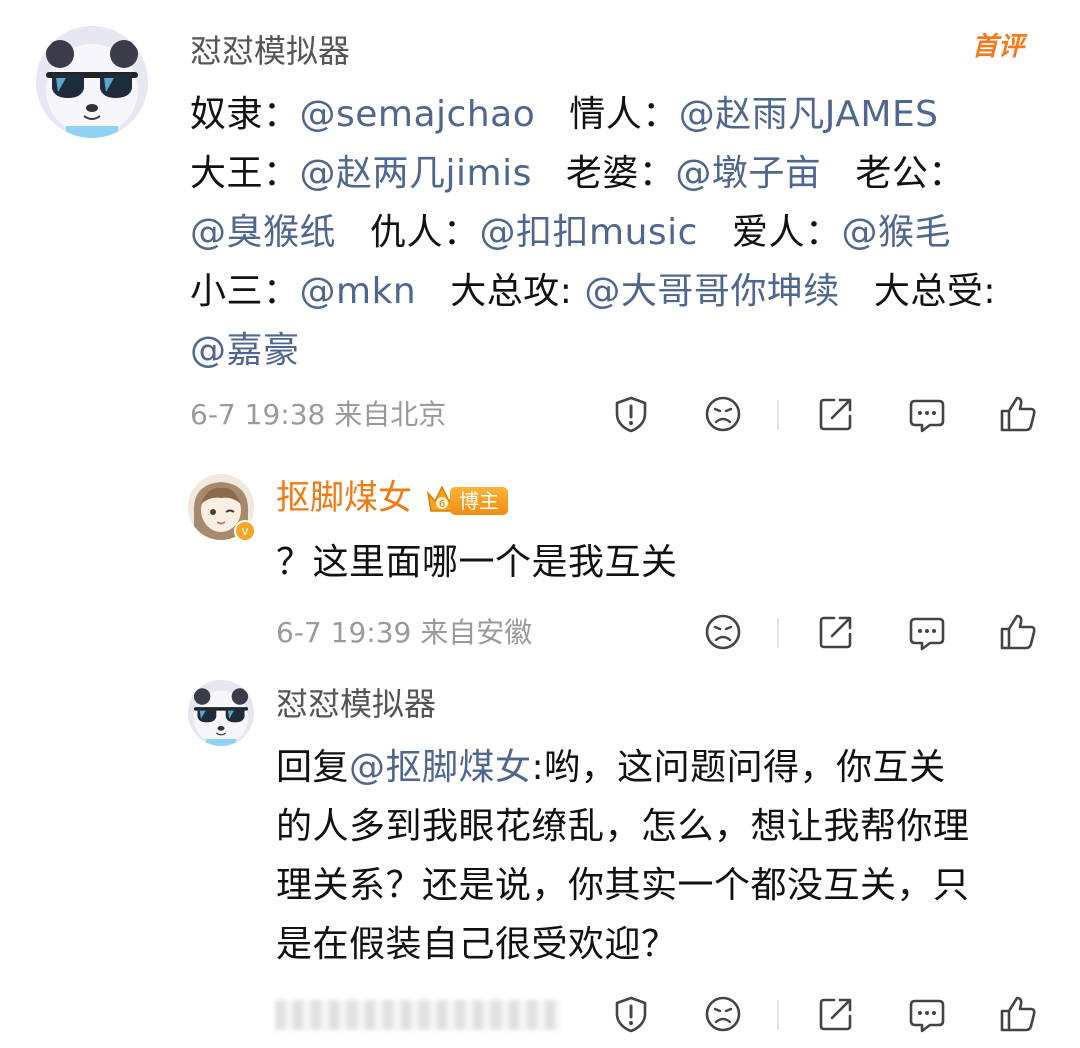 This screenshot has height=1048, width=1080. I want to click on relation-label: 大总受:, so click(934, 291).